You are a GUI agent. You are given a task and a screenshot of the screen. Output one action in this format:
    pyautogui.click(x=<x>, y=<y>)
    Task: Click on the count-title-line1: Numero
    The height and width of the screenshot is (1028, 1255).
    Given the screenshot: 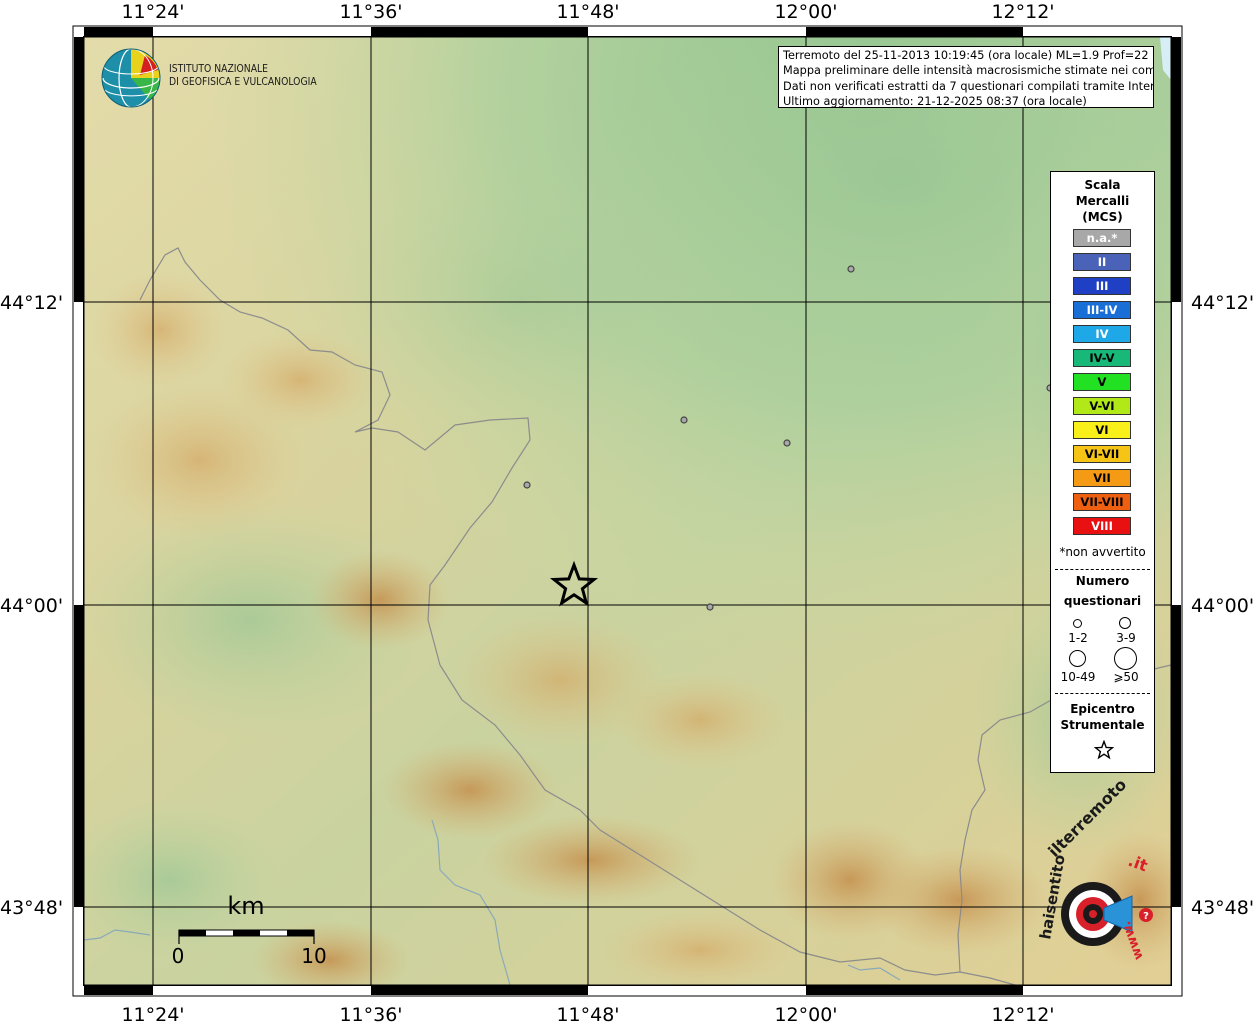 What is the action you would take?
    pyautogui.click(x=1102, y=581)
    